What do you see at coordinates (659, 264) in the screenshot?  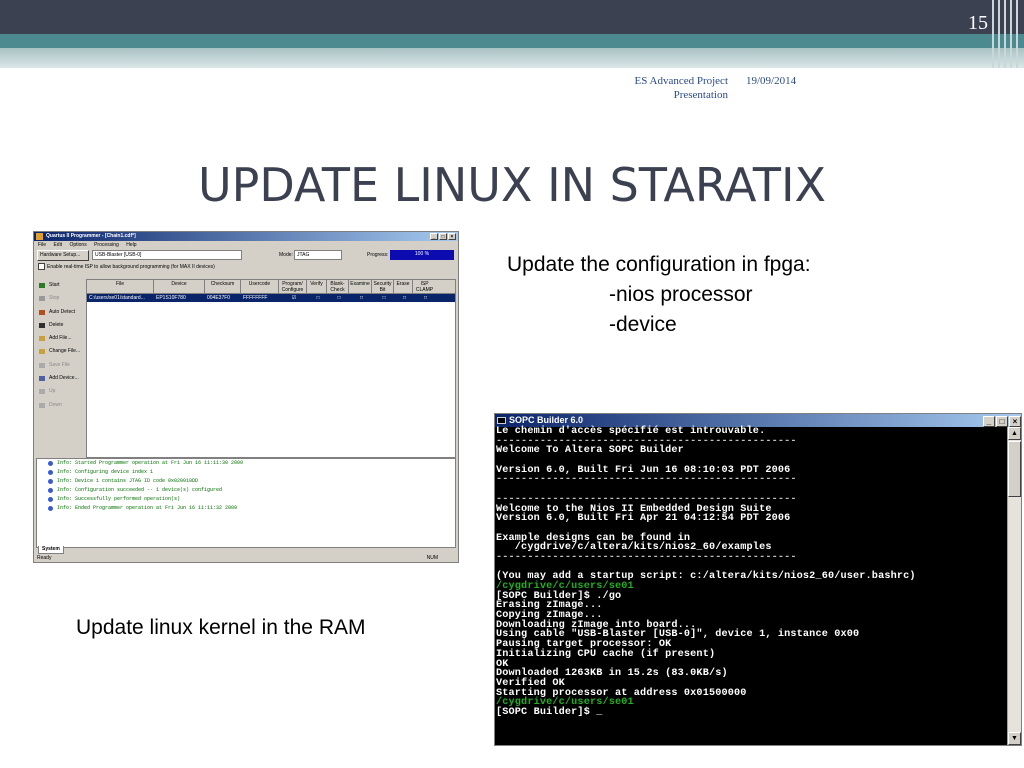 I see `bullet-text: Update the configuration in fpga:` at bounding box center [659, 264].